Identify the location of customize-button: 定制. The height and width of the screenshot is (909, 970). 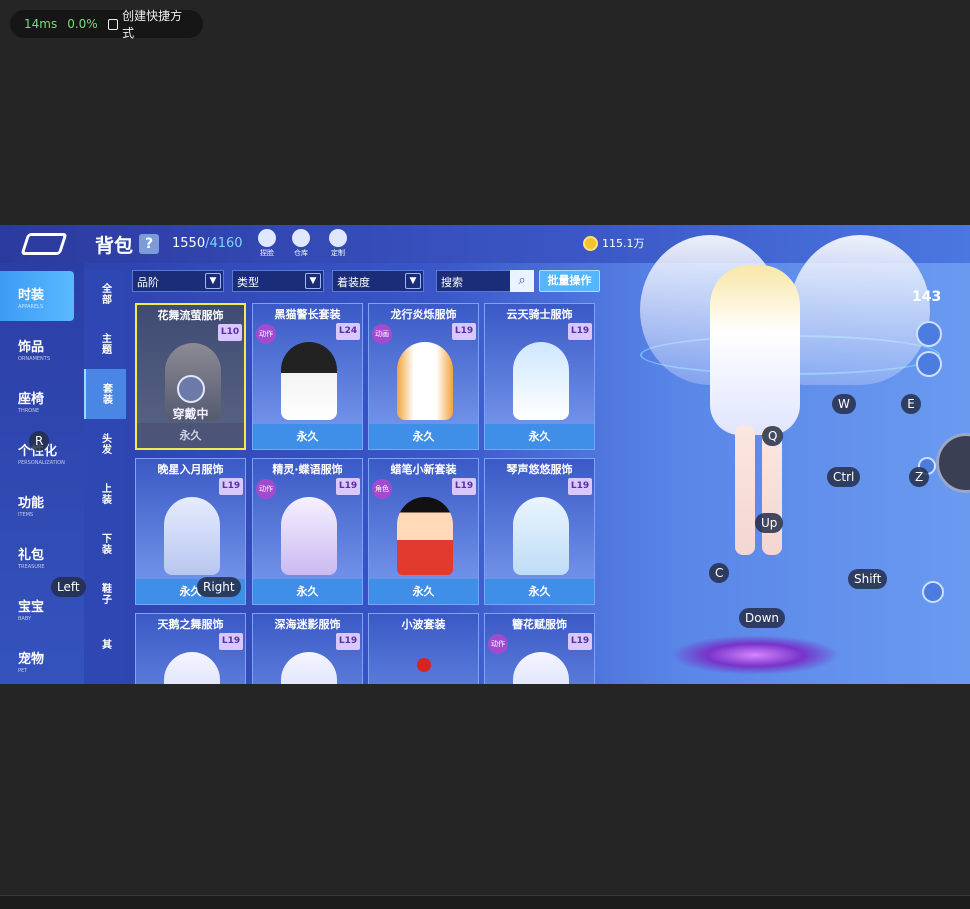
(338, 243).